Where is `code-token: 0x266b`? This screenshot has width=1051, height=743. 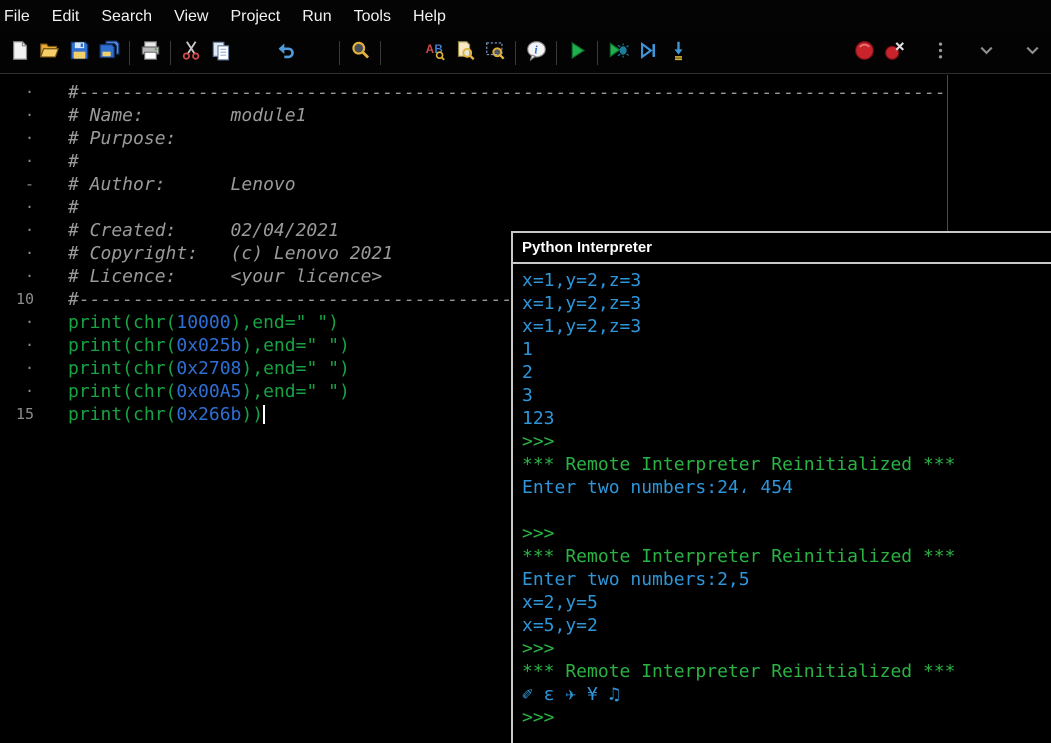
code-token: 0x266b is located at coordinates (209, 414).